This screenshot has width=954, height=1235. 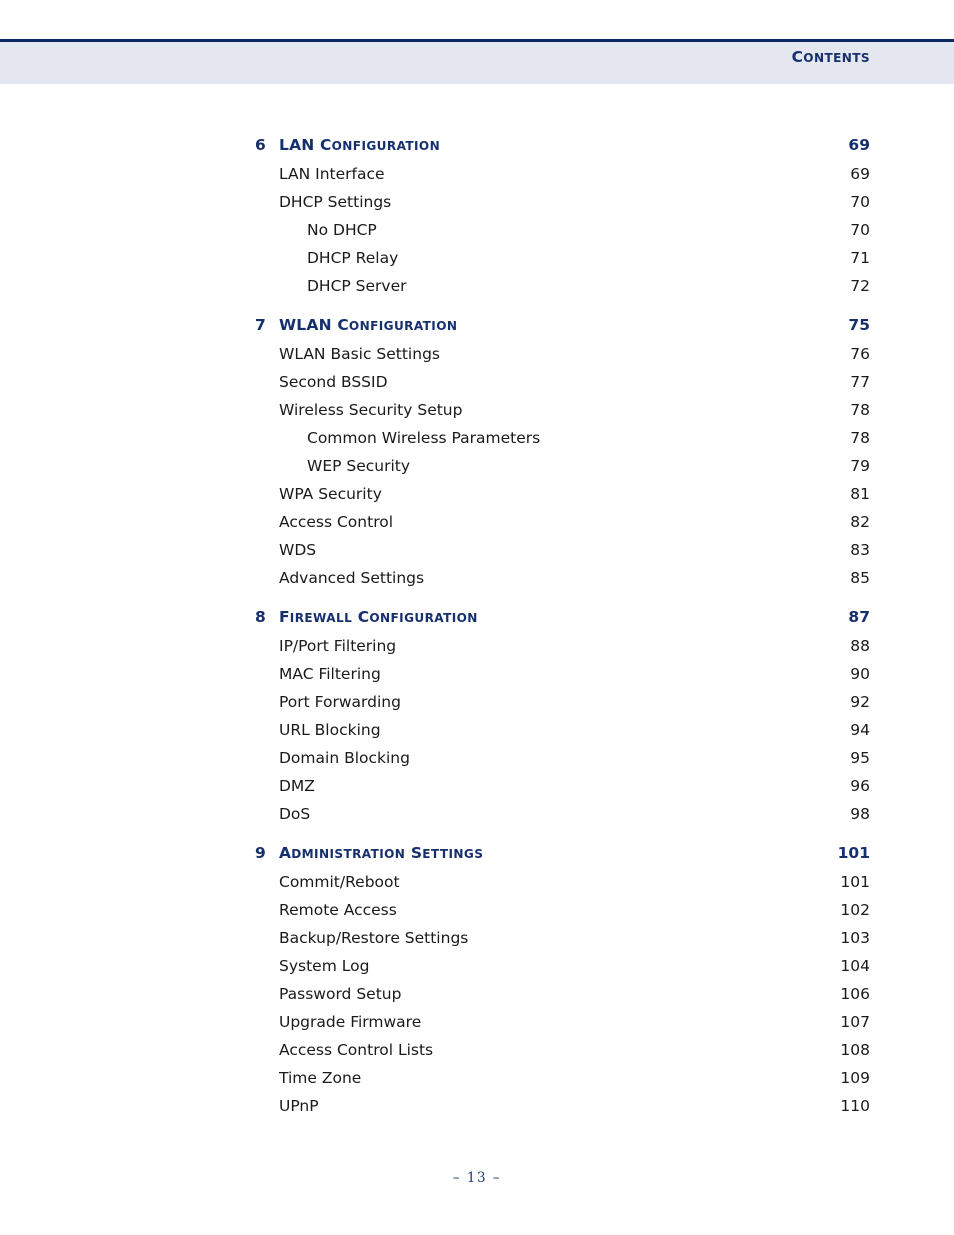 I want to click on page-number: – 13 –, so click(x=477, y=1178).